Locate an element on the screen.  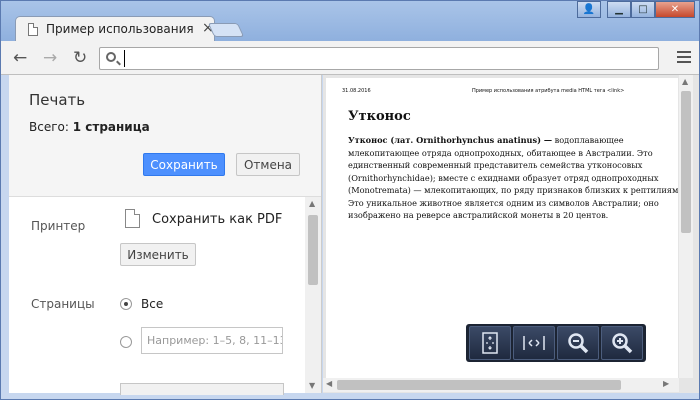
tab-active: Пример использования атрибута × is located at coordinates (115, 29).